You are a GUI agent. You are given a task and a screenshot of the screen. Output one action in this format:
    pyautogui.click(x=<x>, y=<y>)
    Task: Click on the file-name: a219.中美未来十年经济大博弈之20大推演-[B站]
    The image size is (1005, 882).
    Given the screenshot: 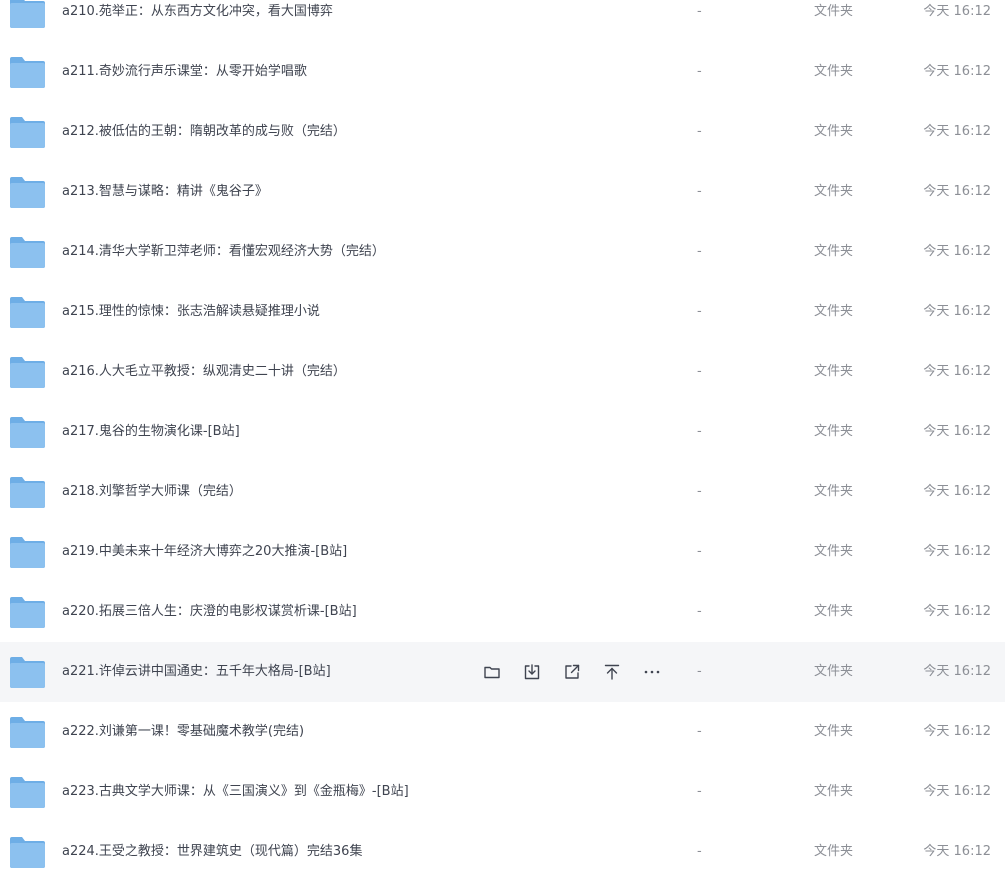 What is the action you would take?
    pyautogui.click(x=204, y=552)
    